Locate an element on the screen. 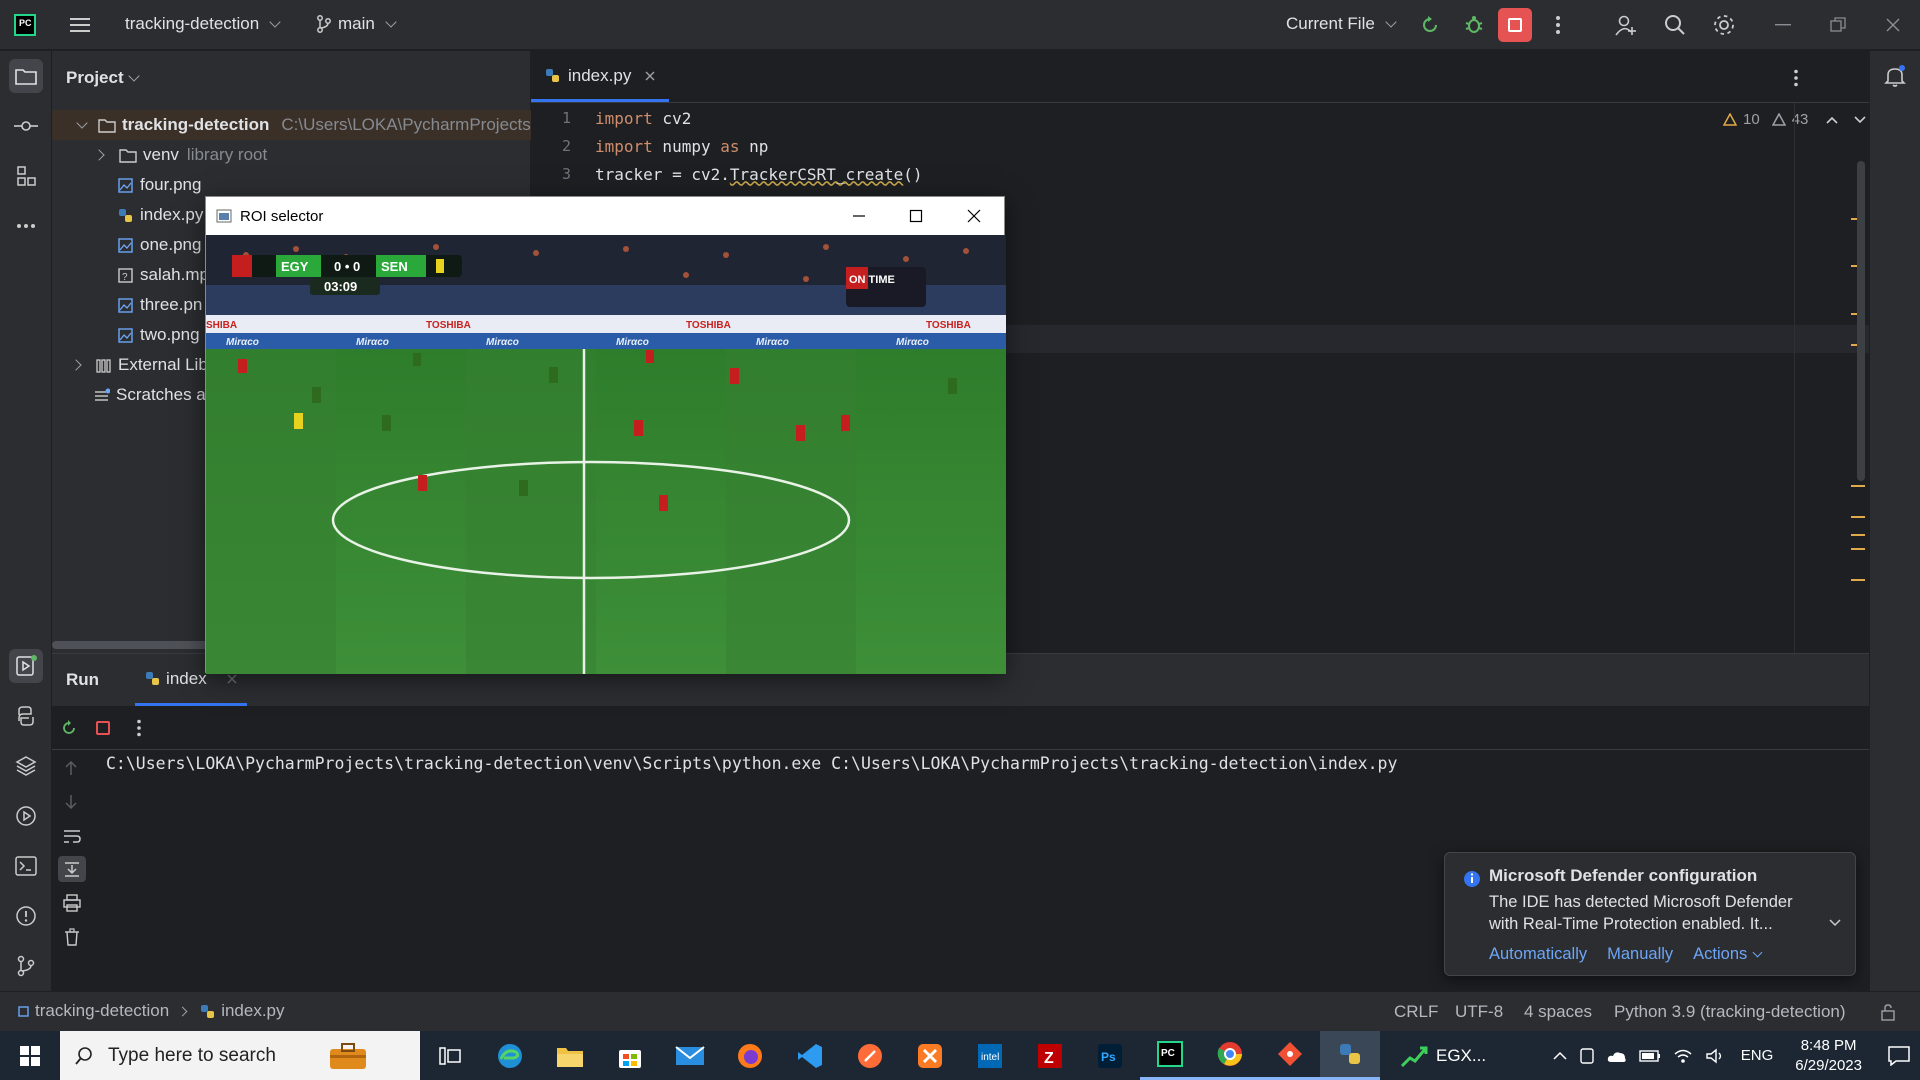 The width and height of the screenshot is (1920, 1080). battery-icon is located at coordinates (1650, 1055).